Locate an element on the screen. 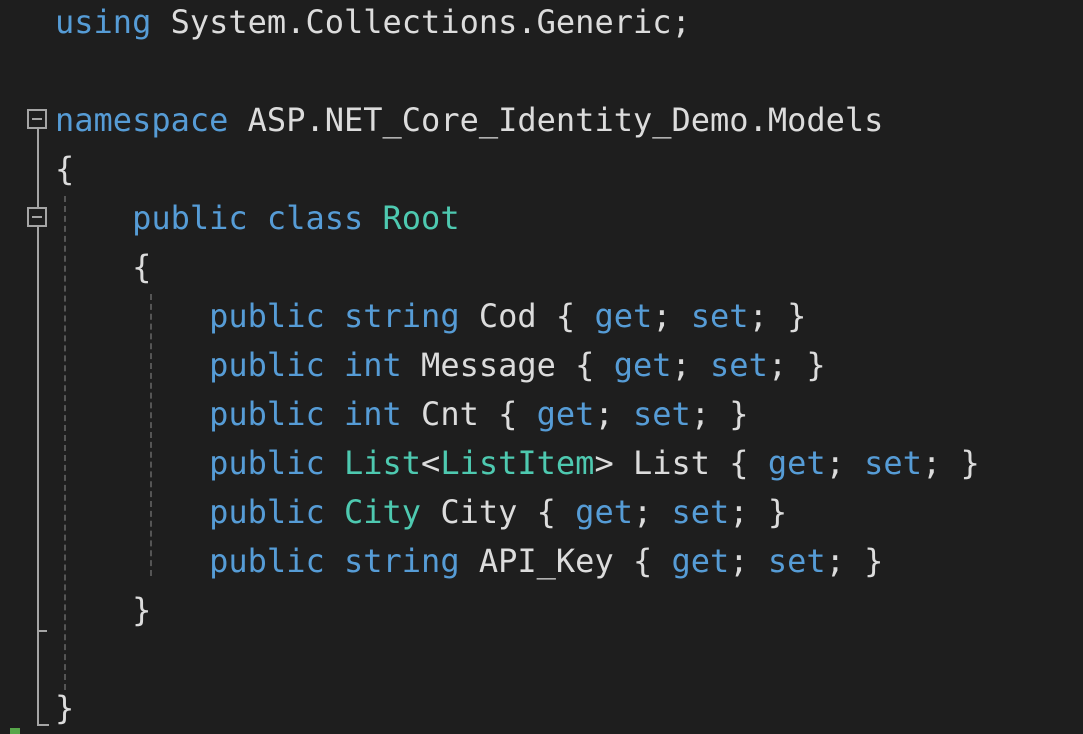  text-token: ASP.NET_Core_Identity_Demo.Models is located at coordinates (556, 120).